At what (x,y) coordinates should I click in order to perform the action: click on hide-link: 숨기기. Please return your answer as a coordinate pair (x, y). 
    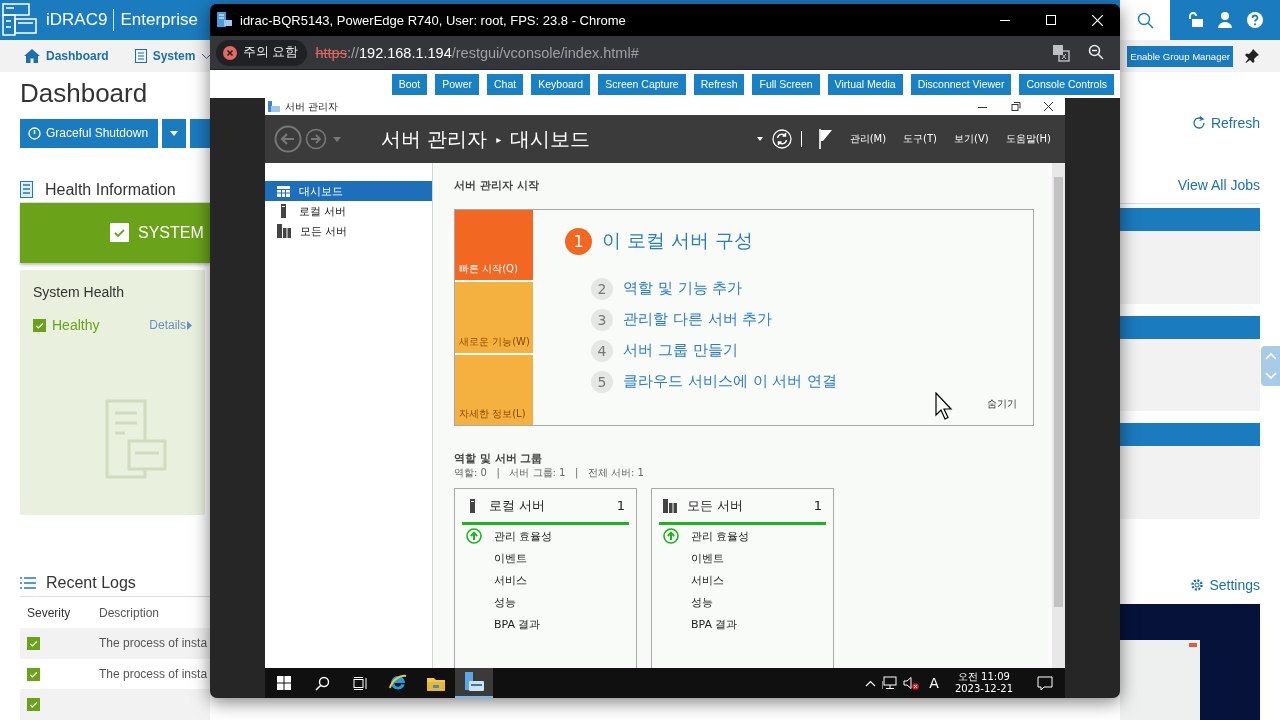
    Looking at the image, I should click on (1002, 404).